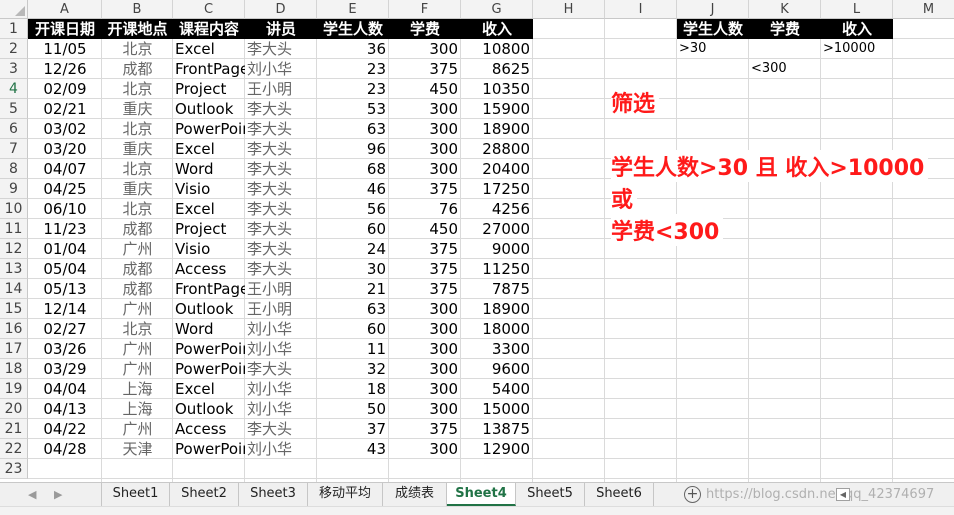 This screenshot has height=515, width=954. I want to click on table-cell: 37, so click(353, 429).